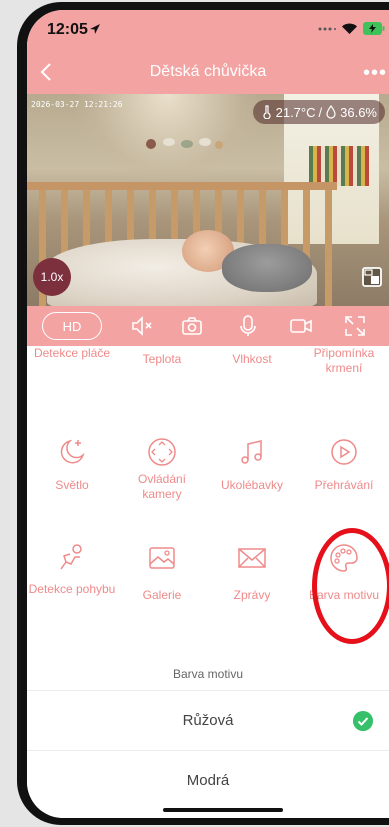 This screenshot has width=389, height=827. I want to click on hd-quality-button: HD, so click(72, 326).